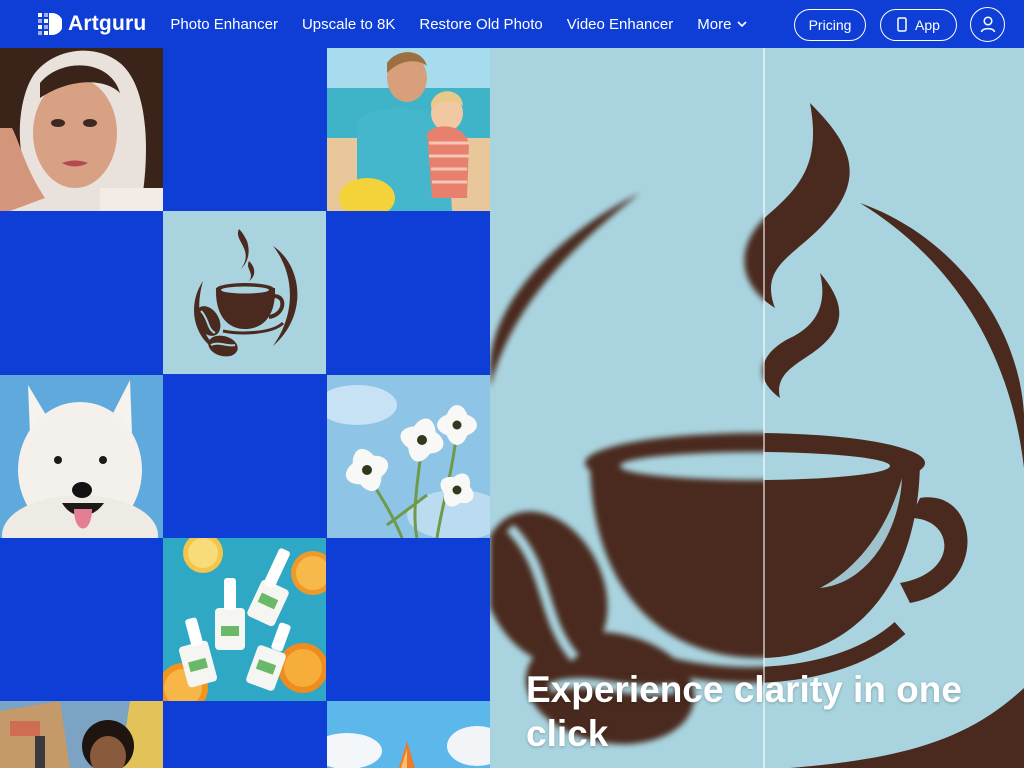  Describe the element at coordinates (480, 24) in the screenshot. I see `nav-restore-old-photo: Restore Old Photo` at that location.